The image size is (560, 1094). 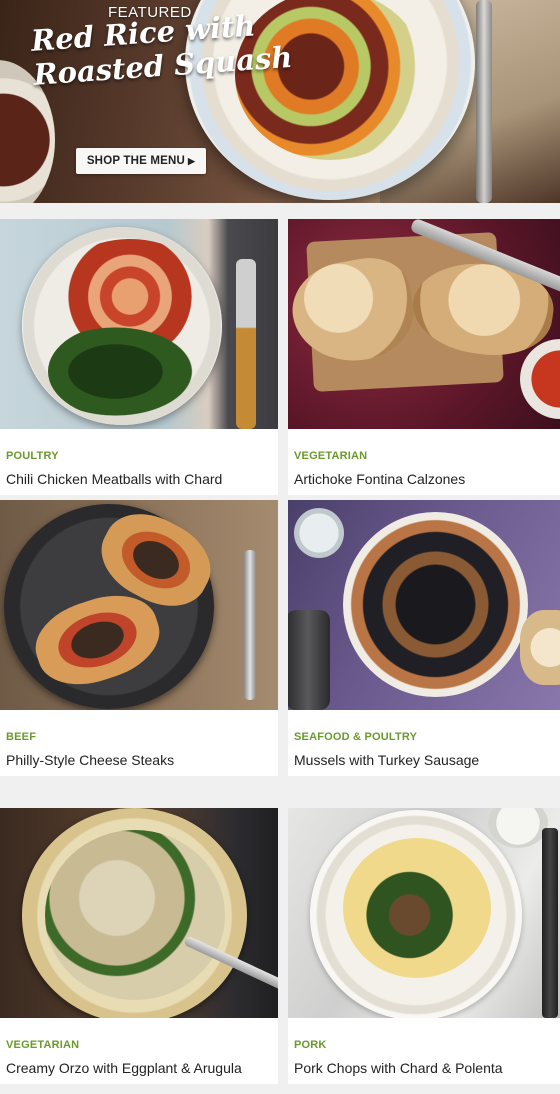 What do you see at coordinates (435, 604) in the screenshot?
I see `mussels-bowl-image` at bounding box center [435, 604].